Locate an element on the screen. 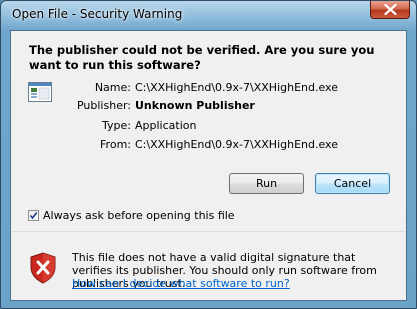 This screenshot has height=309, width=417. run-button: Run is located at coordinates (266, 183).